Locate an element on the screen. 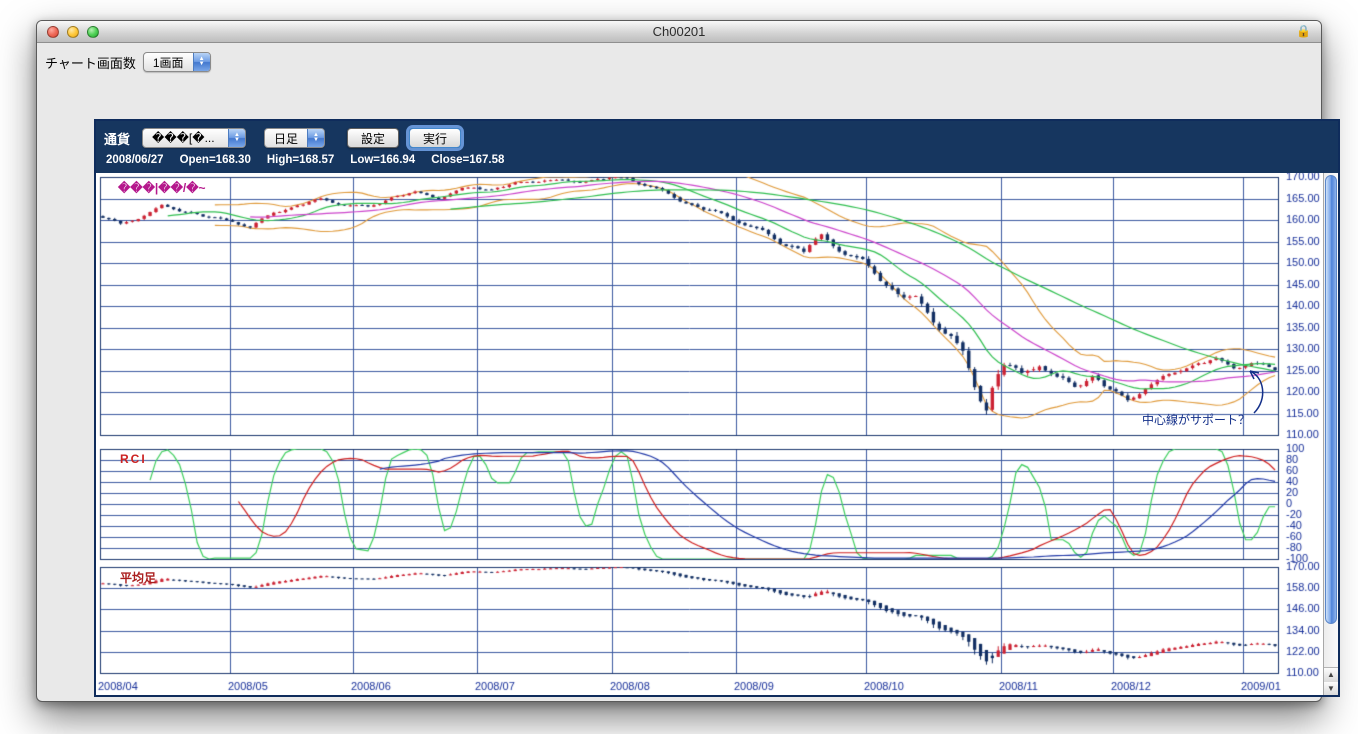 Image resolution: width=1358 pixels, height=734 pixels. info-high: High=168.57 is located at coordinates (300, 160).